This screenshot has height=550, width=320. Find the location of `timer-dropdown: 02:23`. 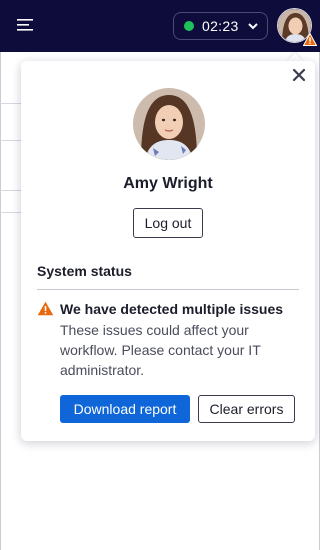

timer-dropdown: 02:23 is located at coordinates (220, 26).